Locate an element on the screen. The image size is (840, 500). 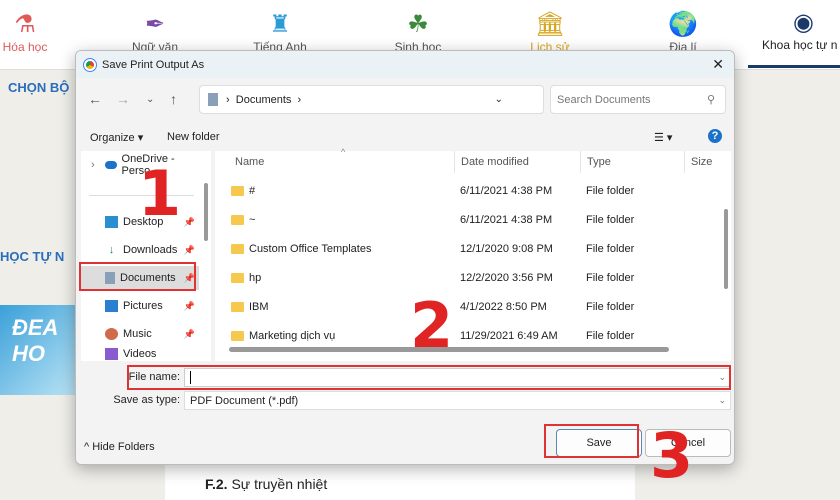
address-bar: › Documents ›⌄↻ is located at coordinates (390, 99).